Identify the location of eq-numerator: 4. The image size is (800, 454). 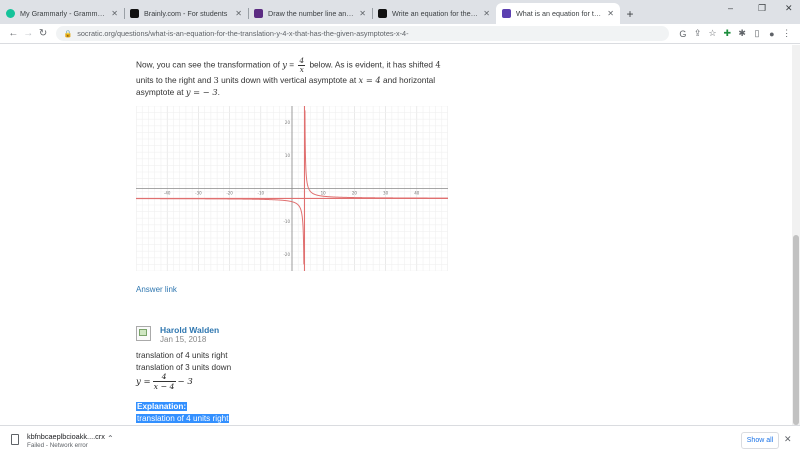
(164, 377).